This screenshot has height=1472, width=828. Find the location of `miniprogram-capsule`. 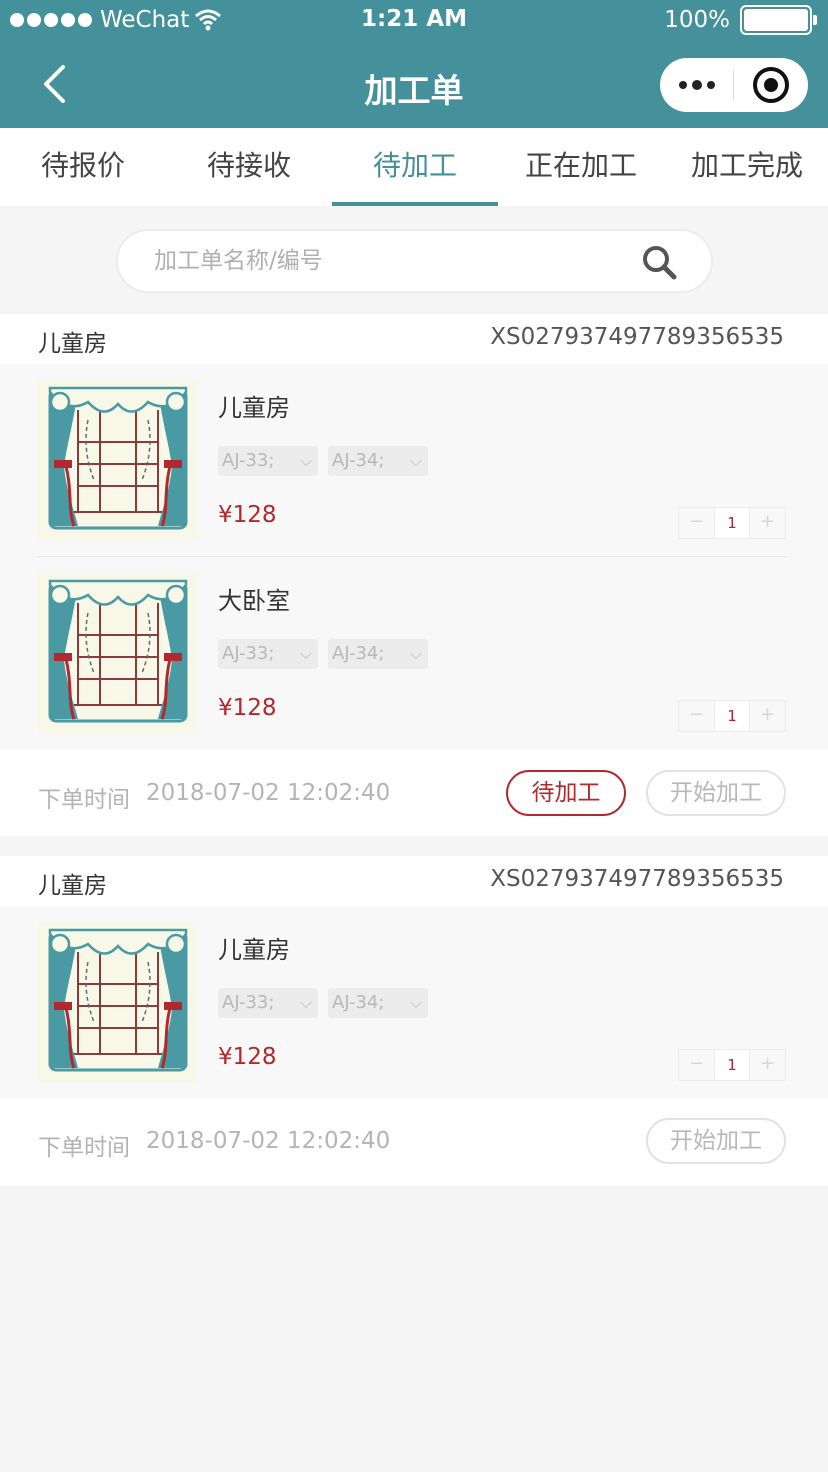

miniprogram-capsule is located at coordinates (734, 85).